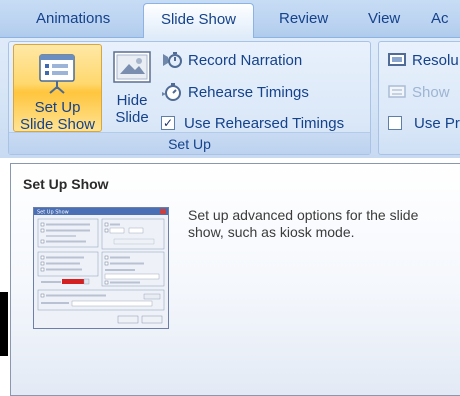  Describe the element at coordinates (132, 67) in the screenshot. I see `hide-slide-icon` at that location.